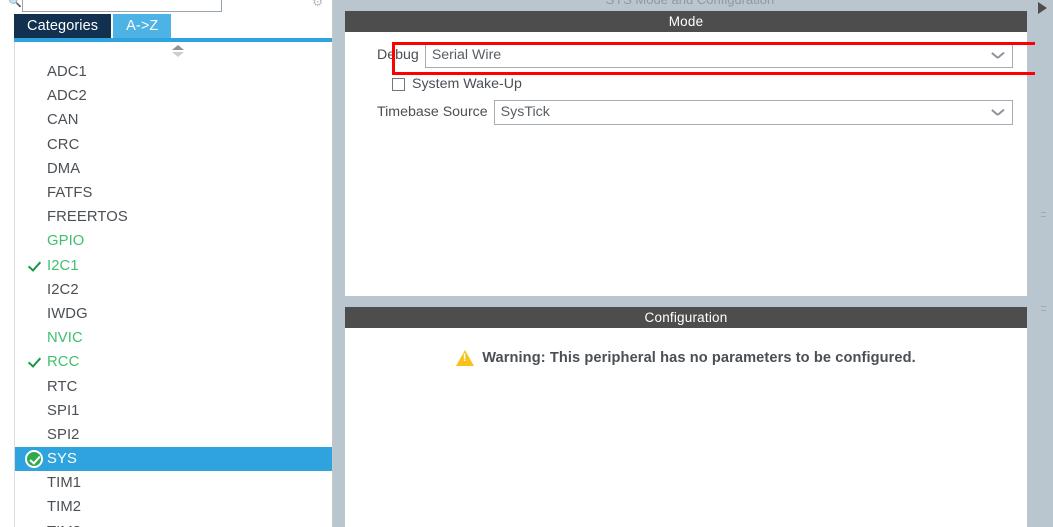  What do you see at coordinates (1044, 263) in the screenshot?
I see `vertical-scrollbar` at bounding box center [1044, 263].